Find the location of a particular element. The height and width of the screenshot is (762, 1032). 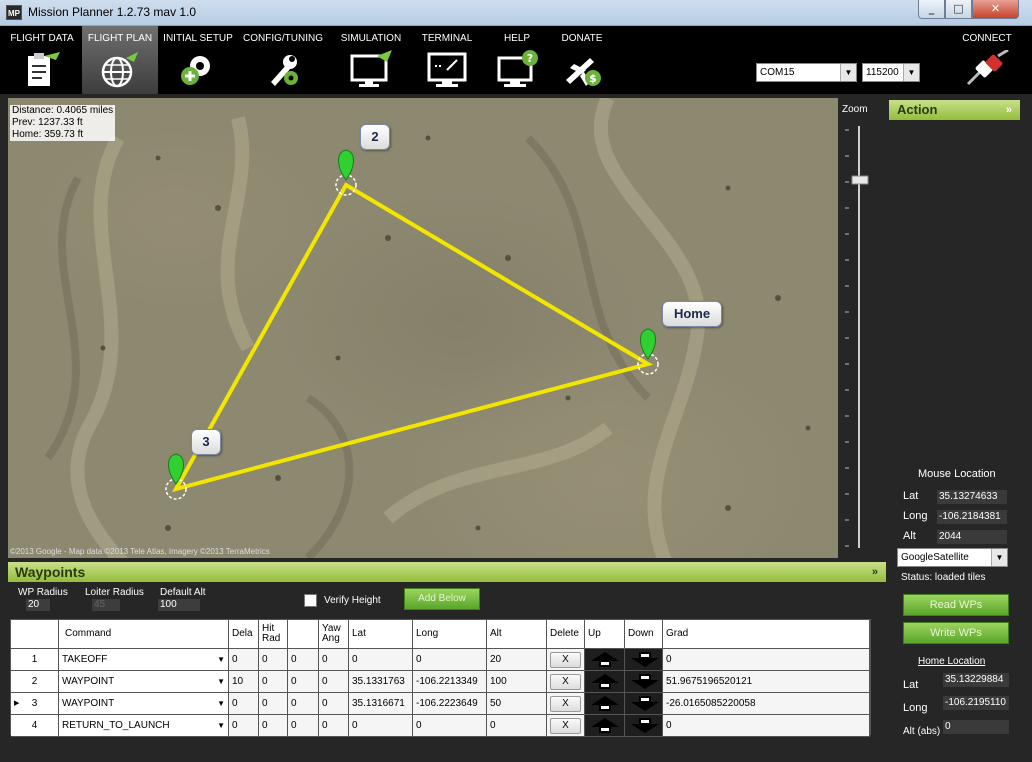

column-header-dela: Dela is located at coordinates (244, 634).